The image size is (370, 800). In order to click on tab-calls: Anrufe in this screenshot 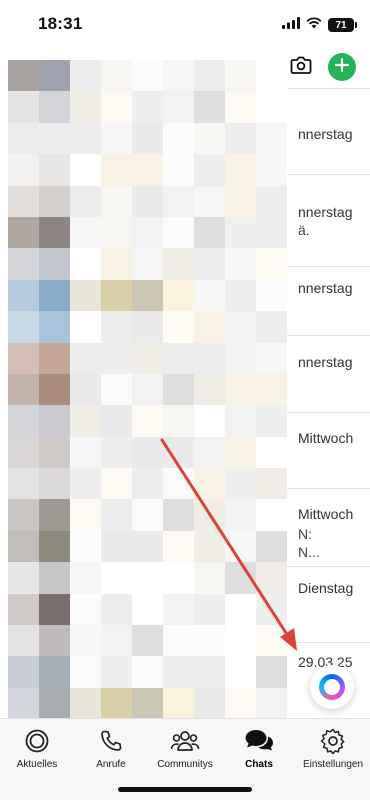, I will do `click(111, 748)`.